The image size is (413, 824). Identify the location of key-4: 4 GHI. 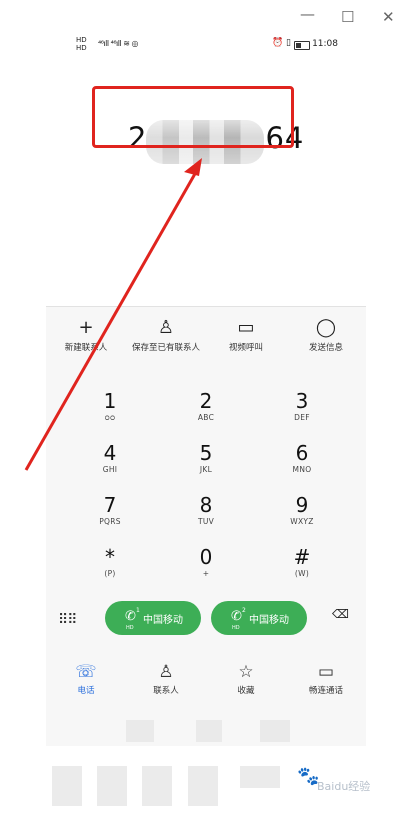
(110, 458).